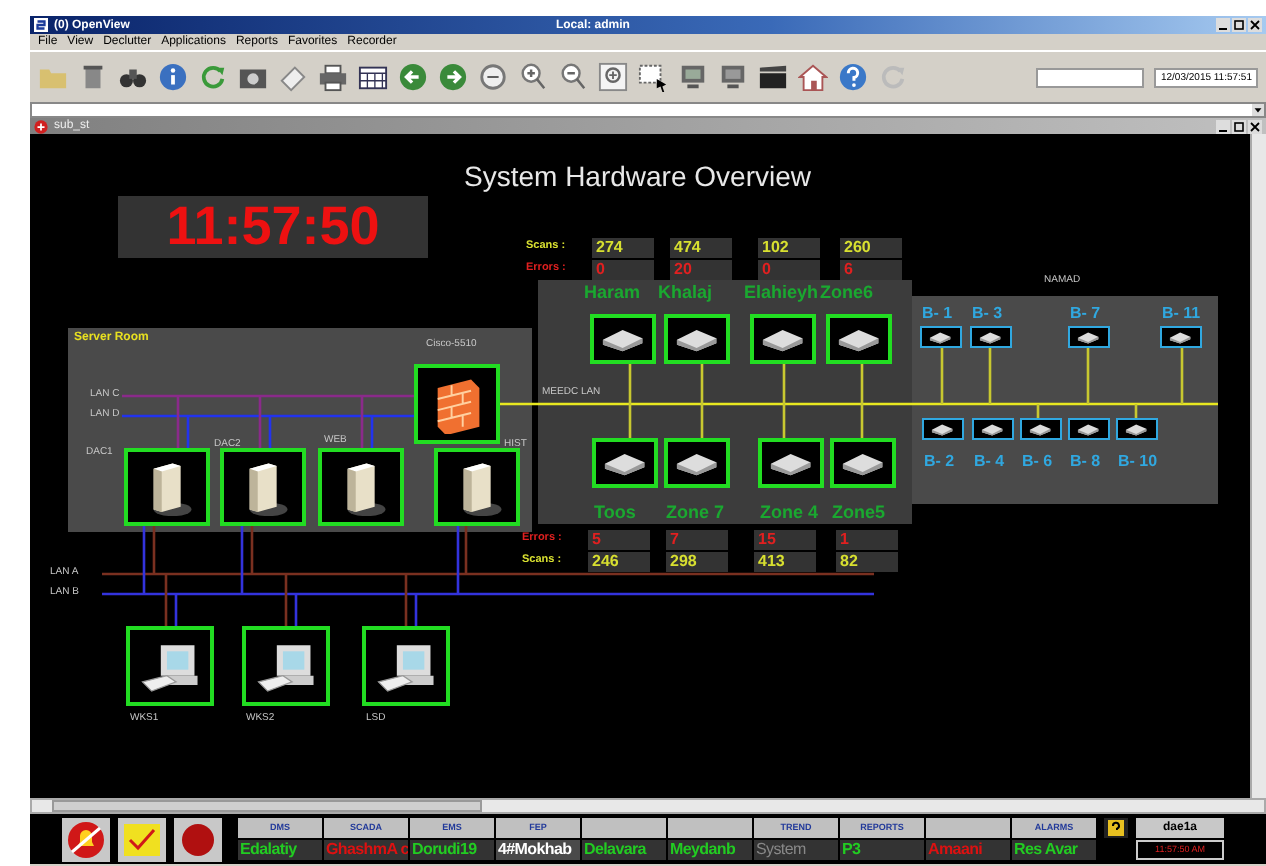 The image size is (1266, 866). Describe the element at coordinates (623, 248) in the screenshot. I see `scans-count: 274` at that location.